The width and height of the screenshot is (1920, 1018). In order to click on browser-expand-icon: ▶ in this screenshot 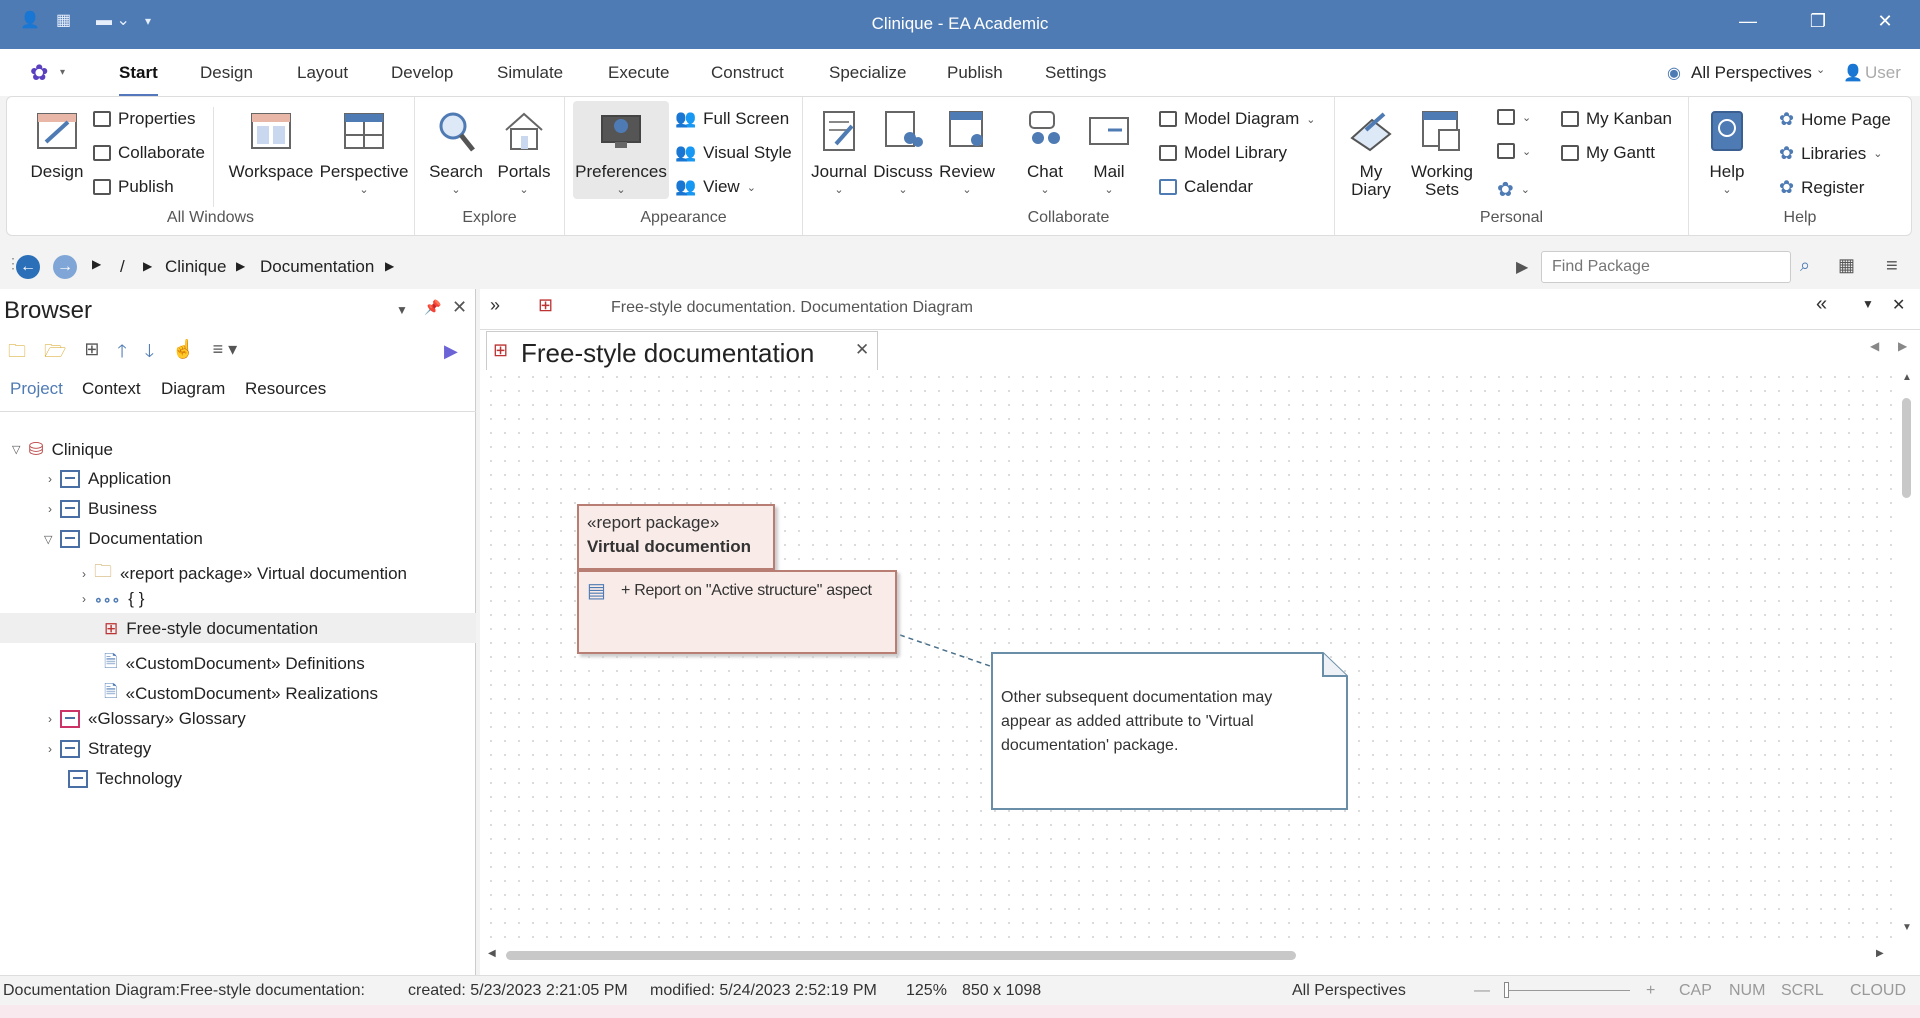, I will do `click(451, 351)`.